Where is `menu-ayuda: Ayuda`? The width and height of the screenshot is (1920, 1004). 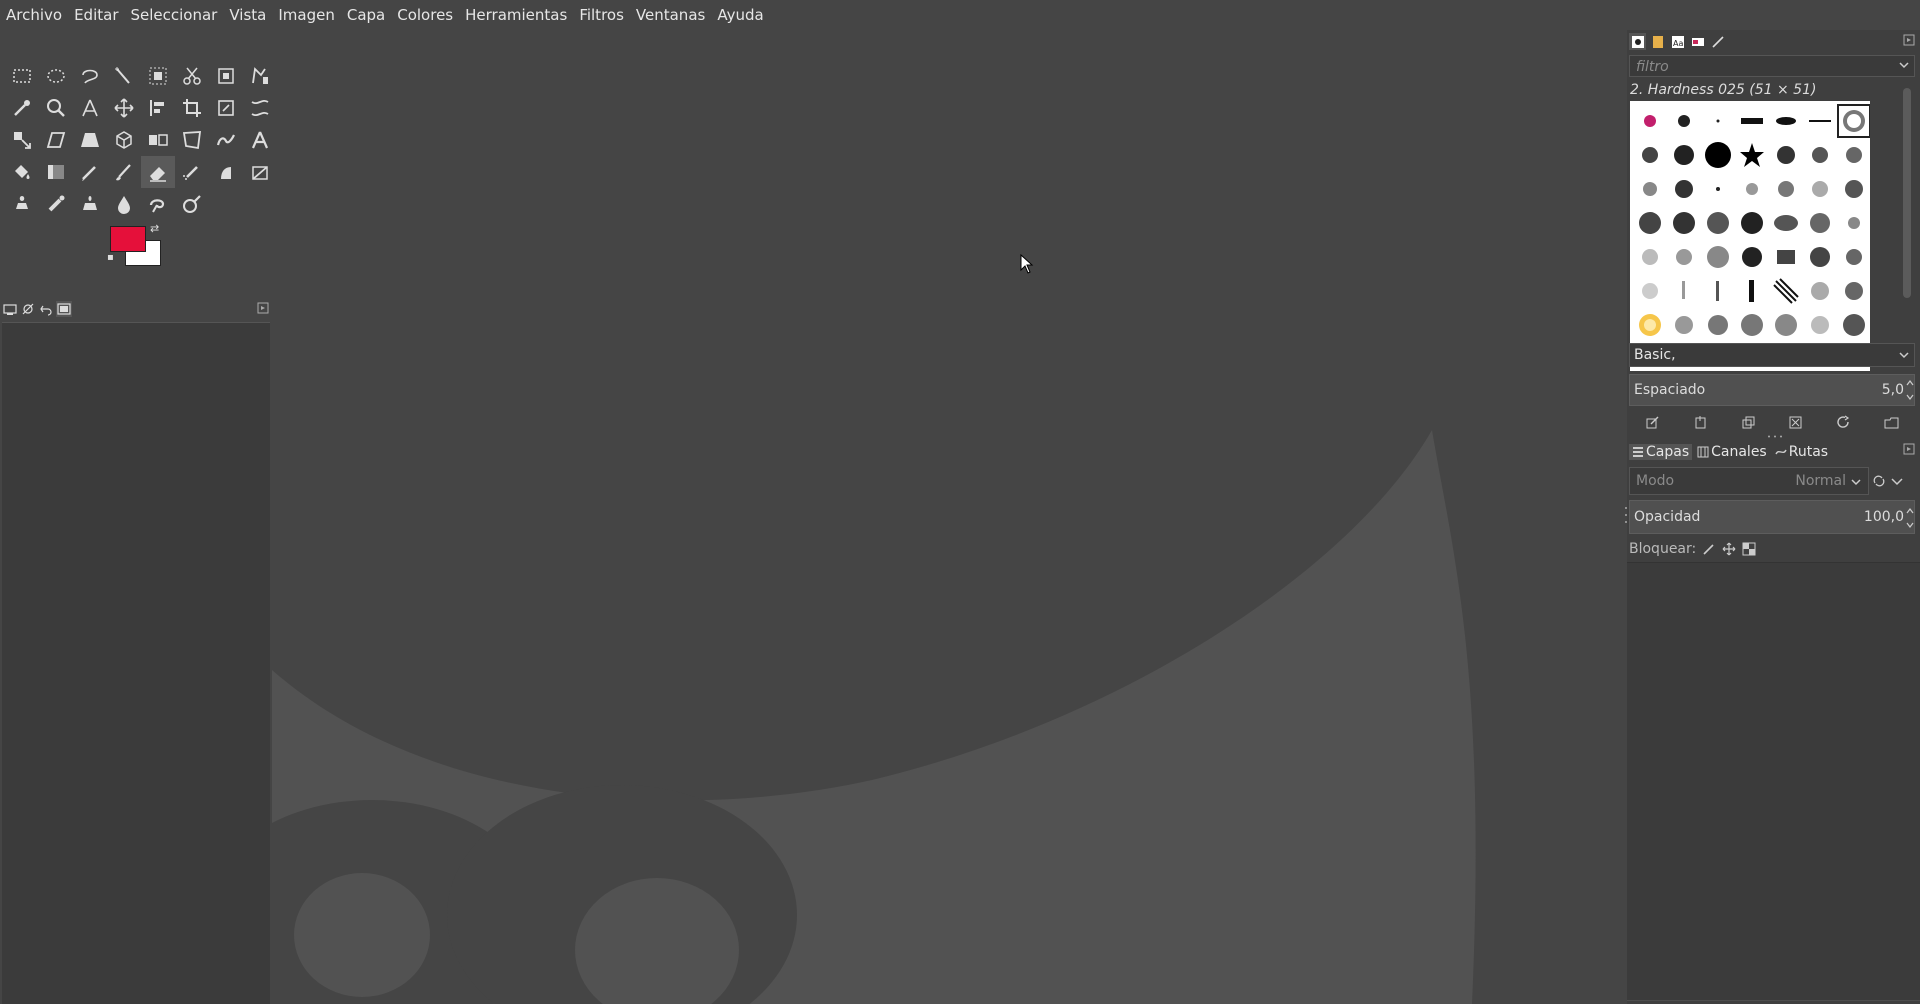 menu-ayuda: Ayuda is located at coordinates (740, 15).